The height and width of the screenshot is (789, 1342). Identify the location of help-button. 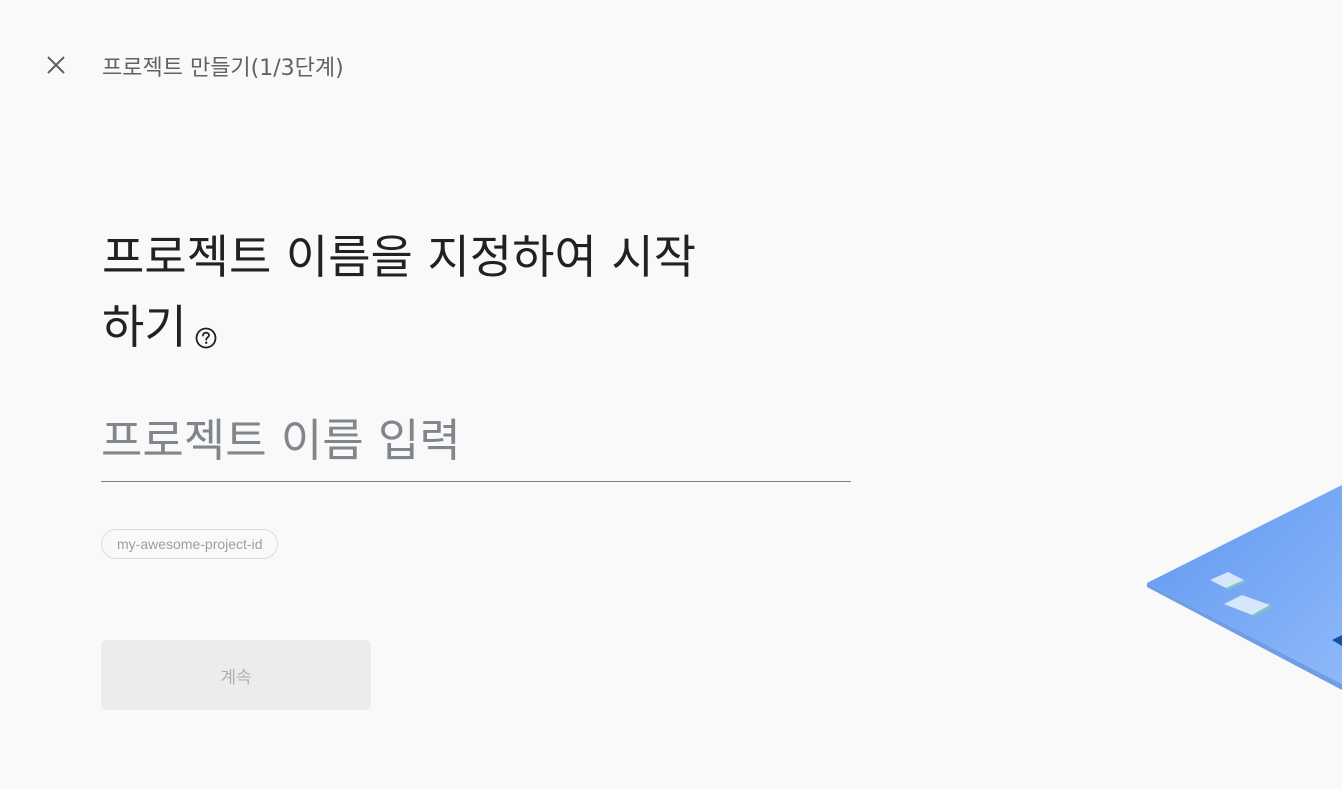
(206, 323).